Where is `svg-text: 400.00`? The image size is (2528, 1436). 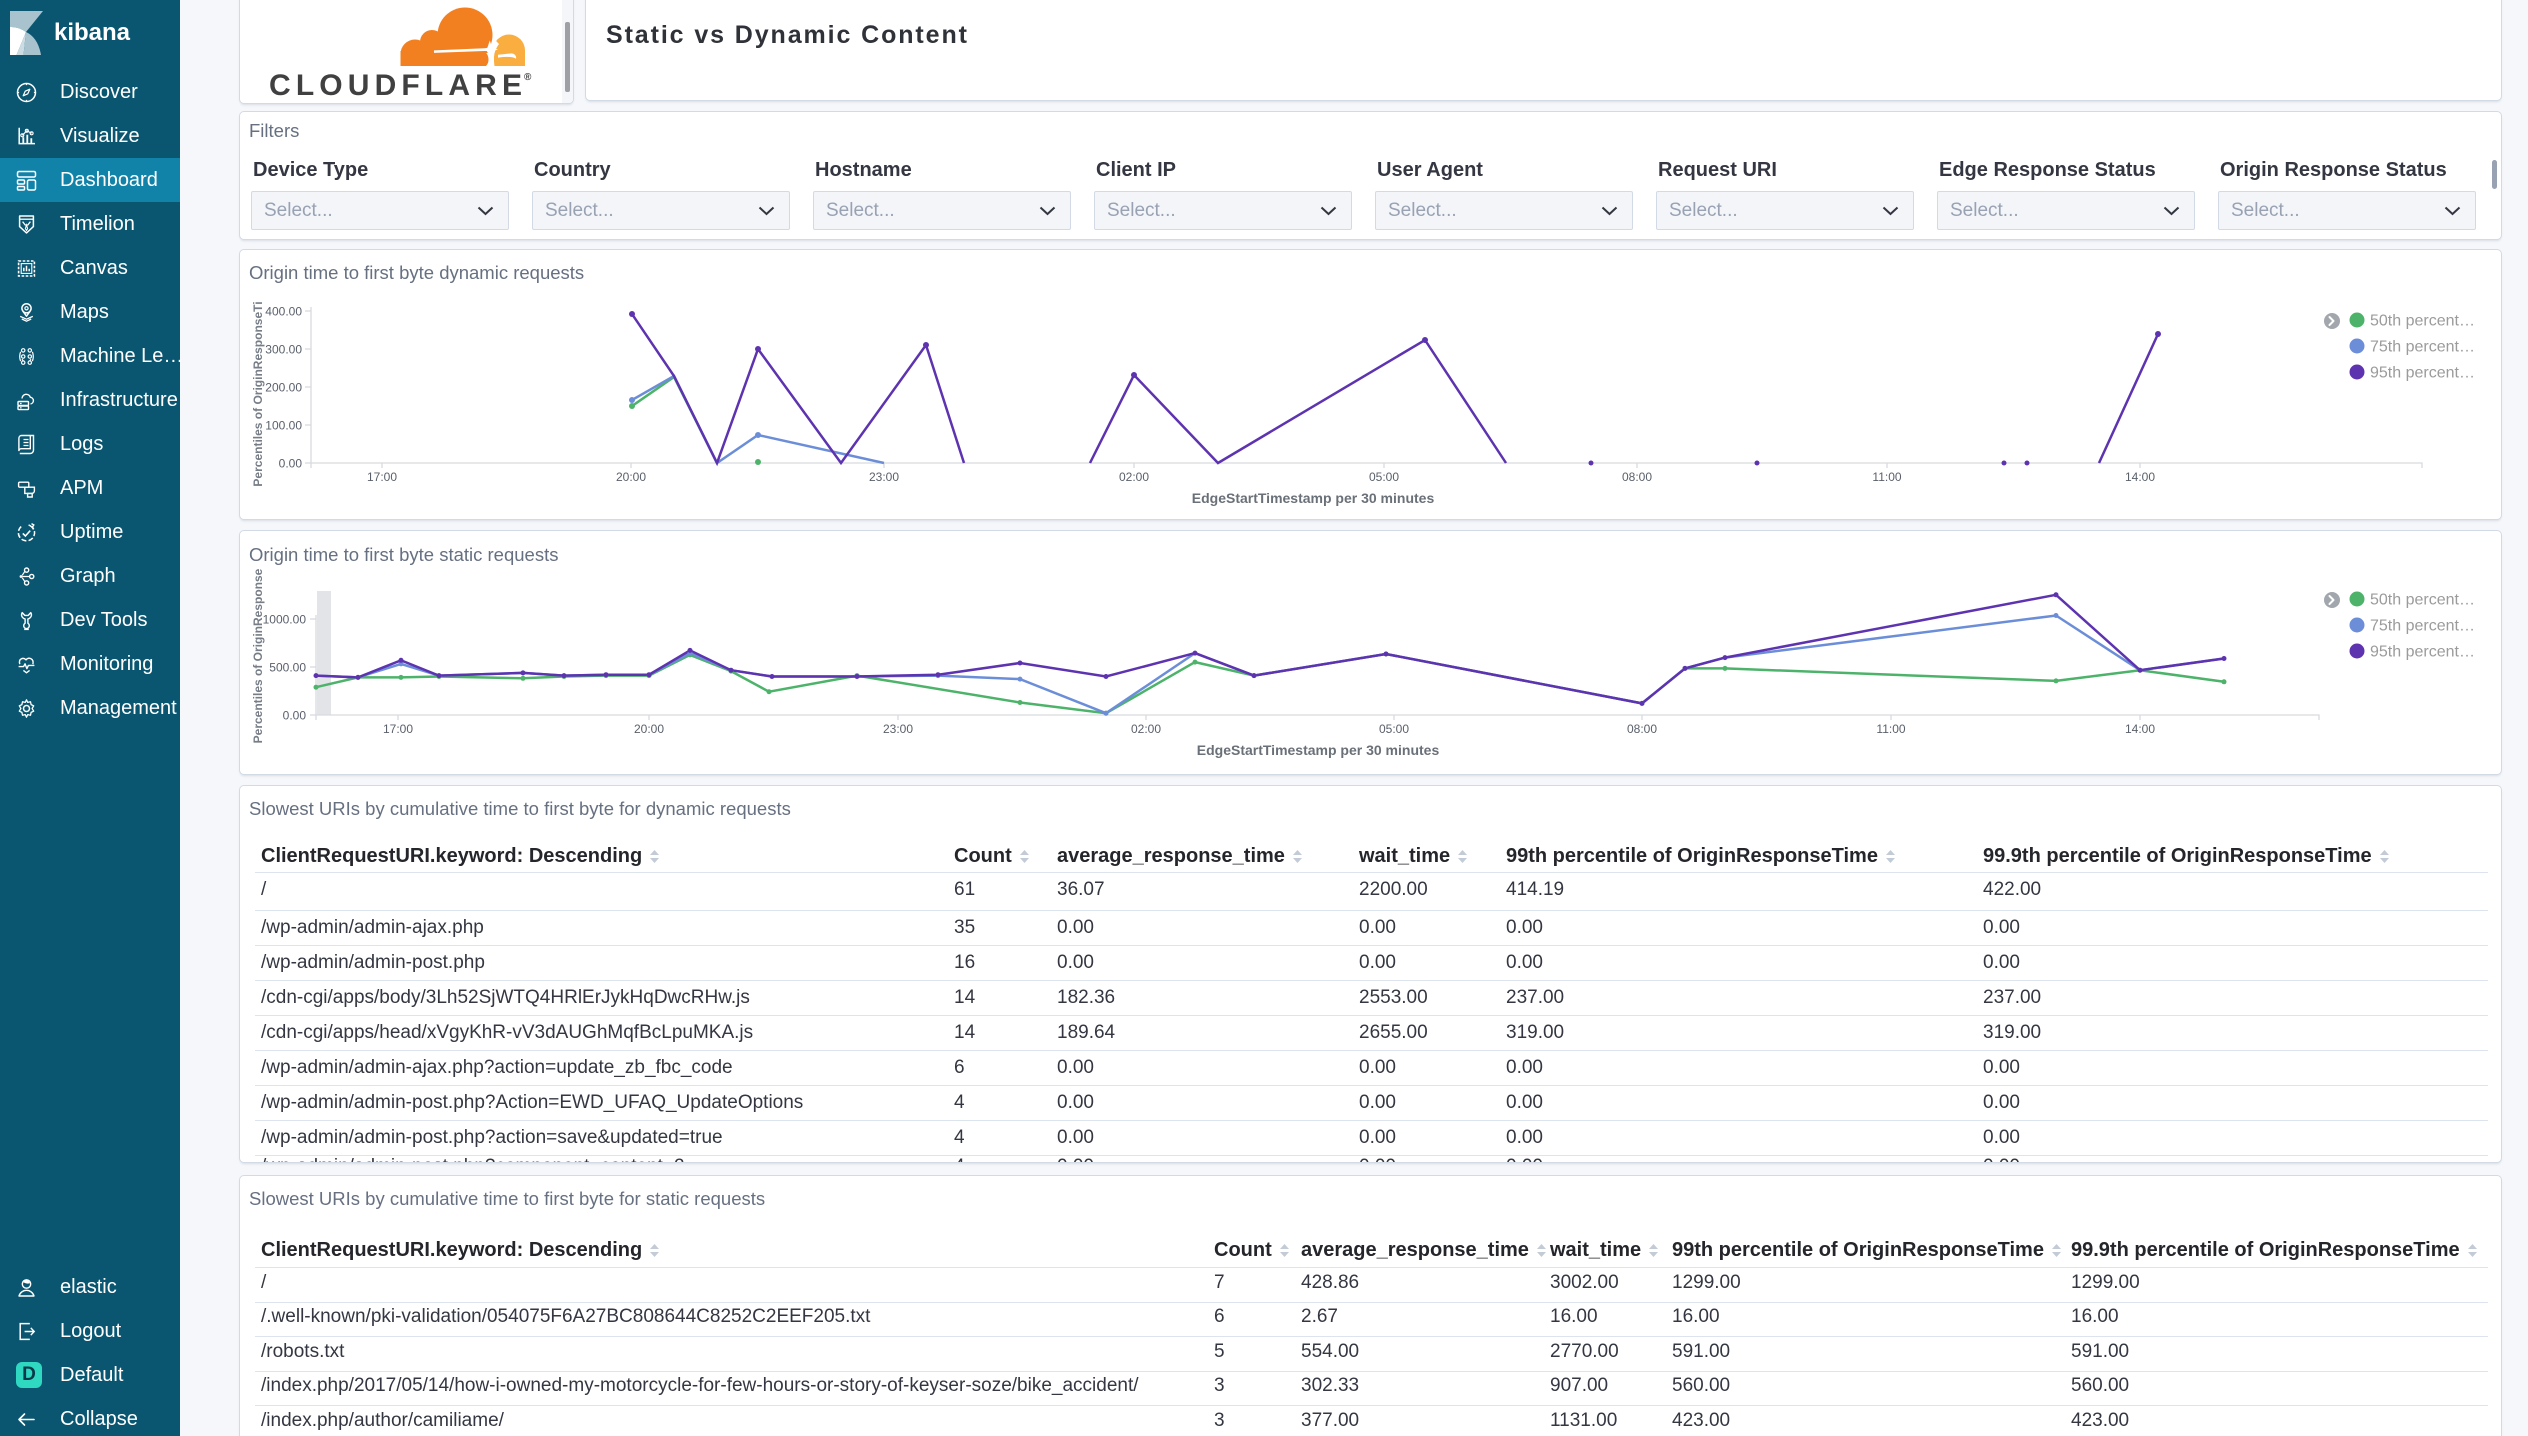
svg-text: 400.00 is located at coordinates (283, 312).